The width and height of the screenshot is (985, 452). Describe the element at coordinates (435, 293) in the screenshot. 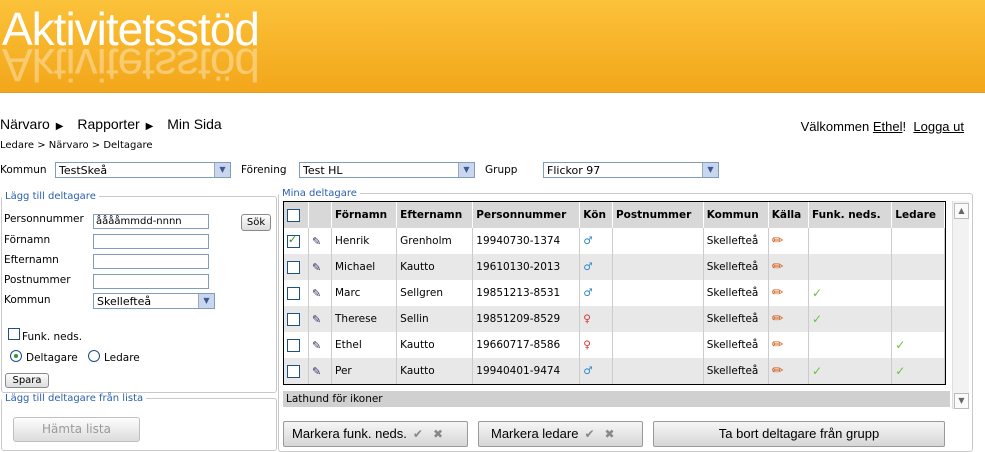

I see `cell-efternamn: Sellgren` at that location.